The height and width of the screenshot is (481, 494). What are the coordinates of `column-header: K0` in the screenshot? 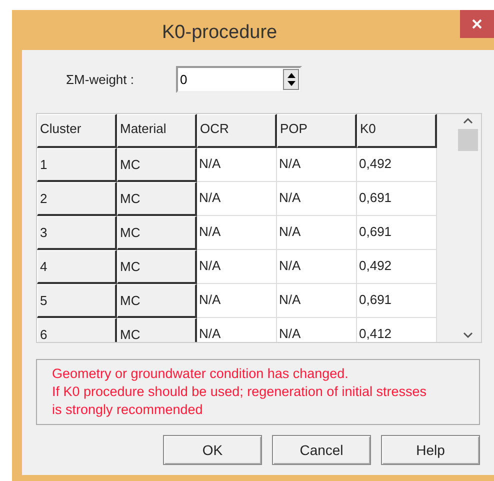 It's located at (397, 131).